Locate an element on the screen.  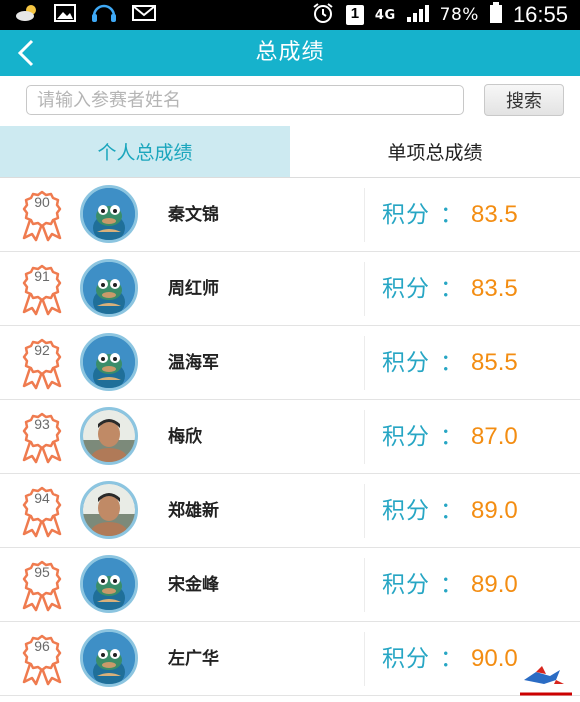
list-item-90: 90 秦文锦 积分 ： 83.5 is located at coordinates (290, 215).